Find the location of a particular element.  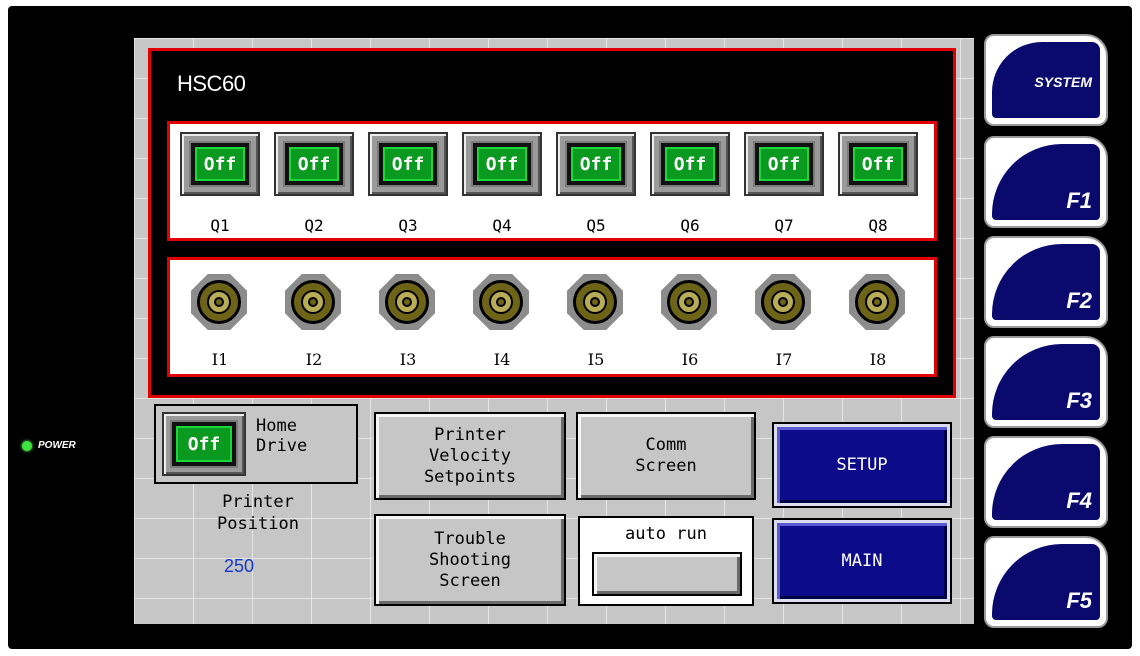

inputs-row: I1 I2 I3 I4 I5 I6 I7 I8 is located at coordinates (552, 317).